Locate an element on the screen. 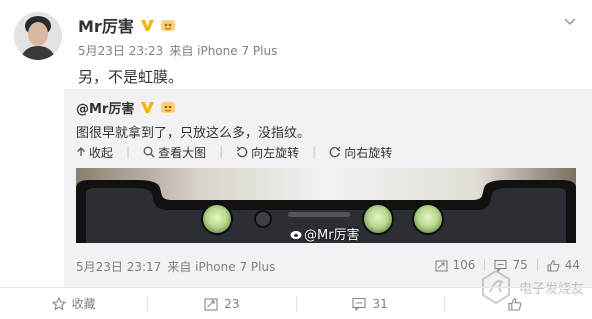 The width and height of the screenshot is (592, 319). original-author-name: @Mr厉害 is located at coordinates (105, 107).